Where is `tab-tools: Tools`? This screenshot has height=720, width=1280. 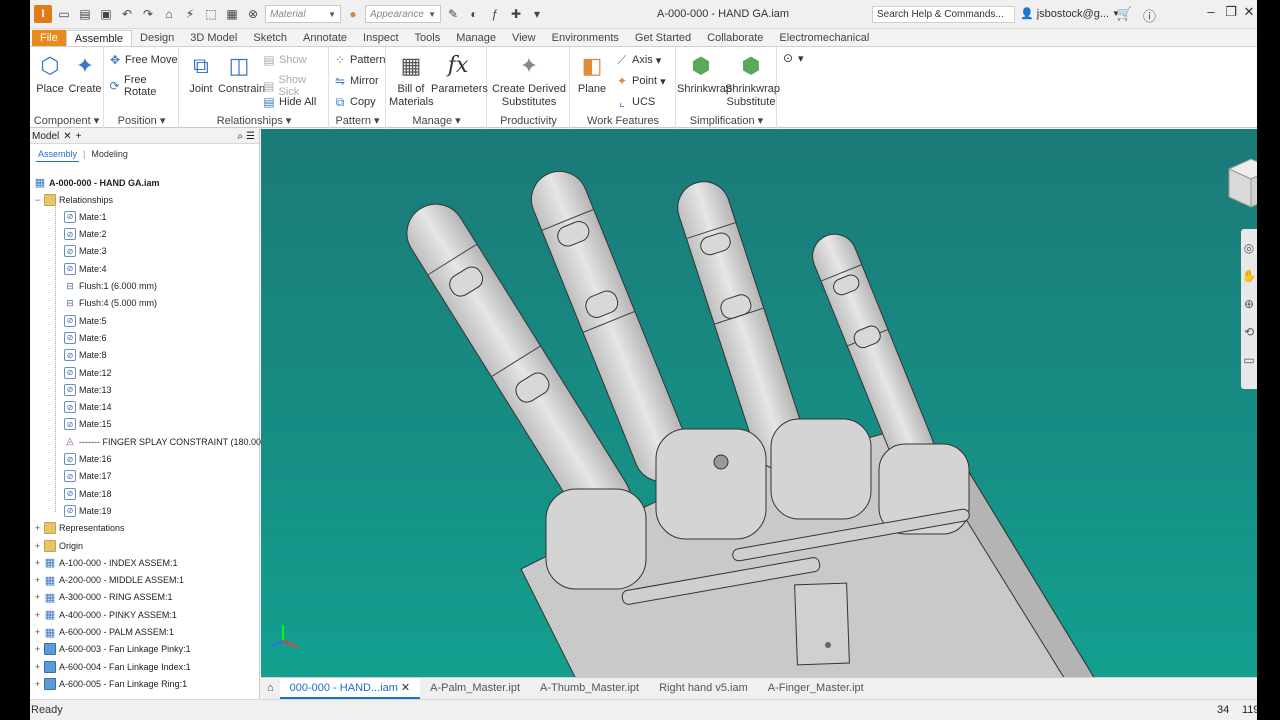 tab-tools: Tools is located at coordinates (428, 38).